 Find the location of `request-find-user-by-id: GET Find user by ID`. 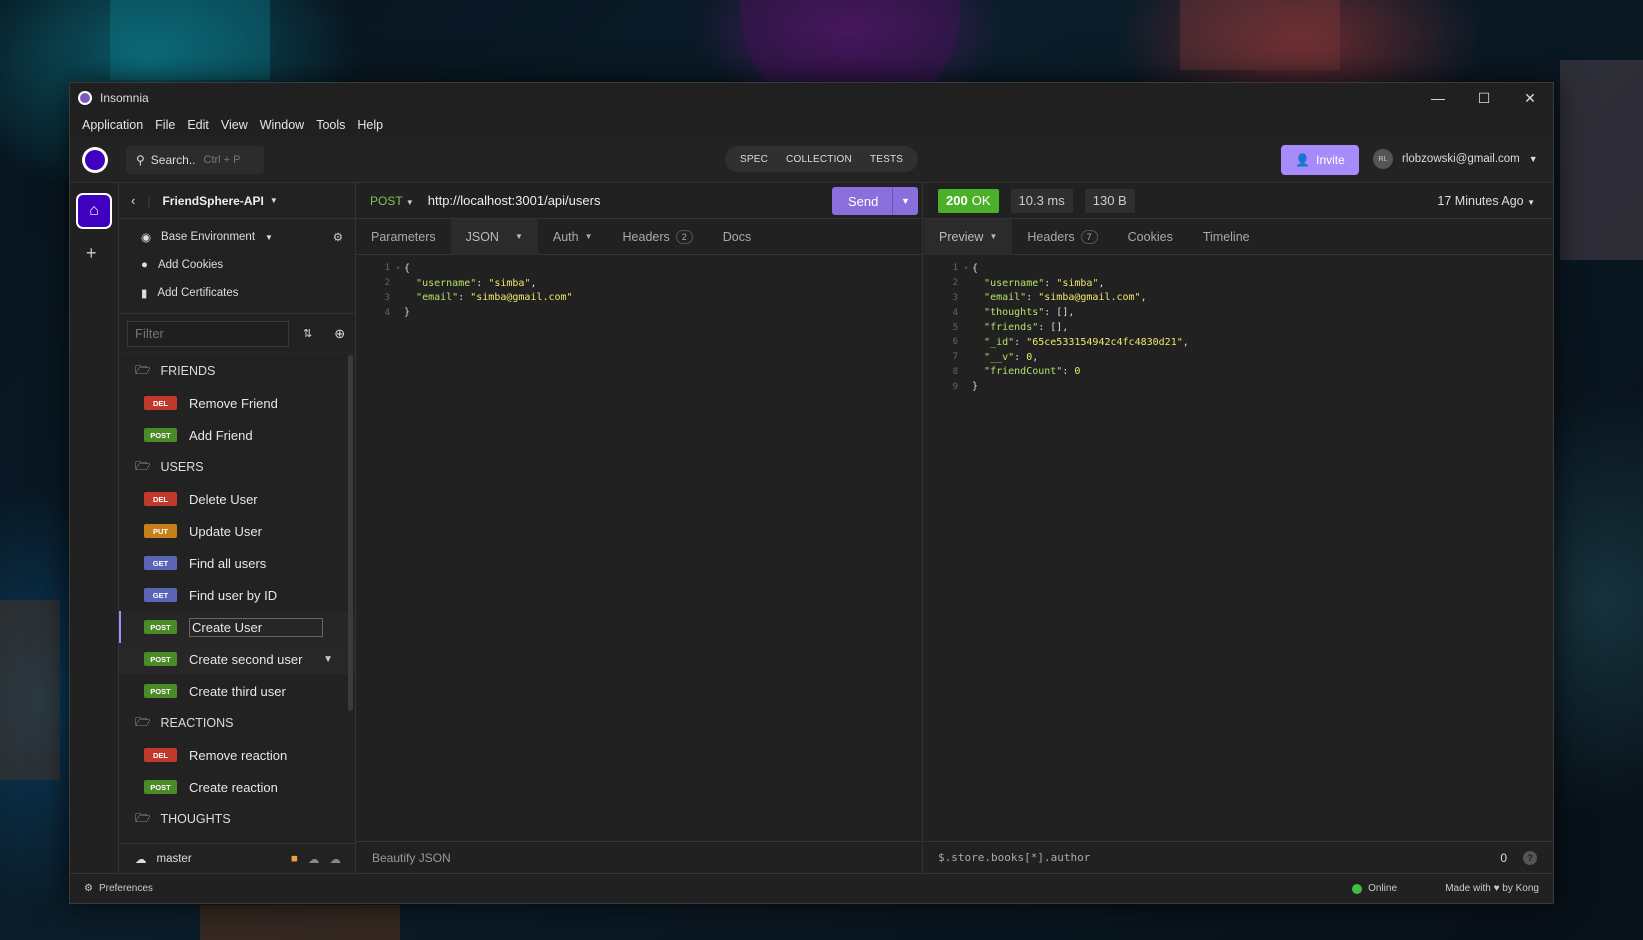

request-find-user-by-id: GET Find user by ID is located at coordinates (237, 595).